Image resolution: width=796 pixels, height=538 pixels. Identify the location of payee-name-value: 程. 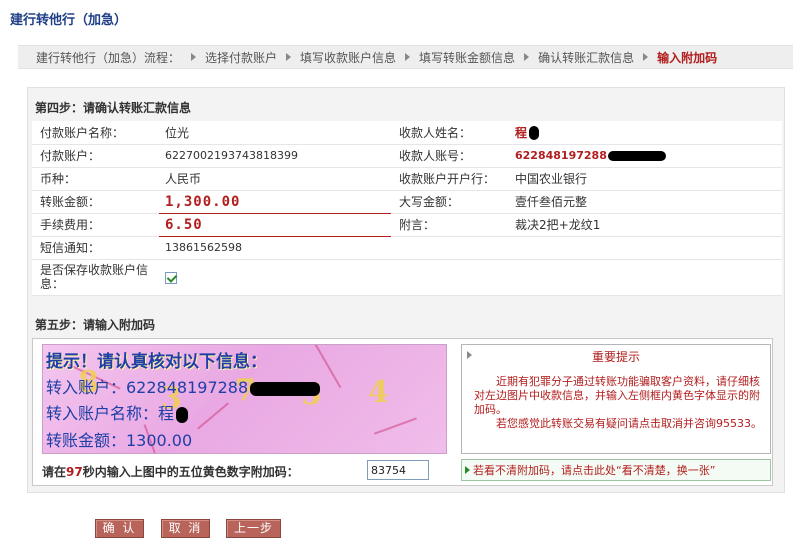
(521, 132).